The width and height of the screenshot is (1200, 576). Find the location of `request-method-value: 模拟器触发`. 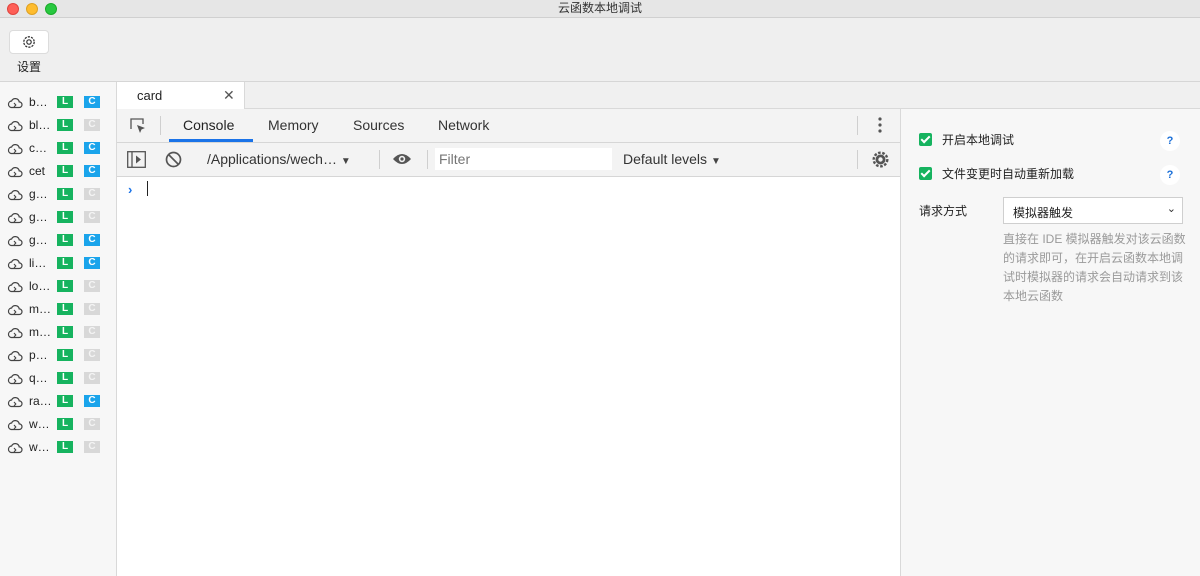

request-method-value: 模拟器触发 is located at coordinates (1043, 213).